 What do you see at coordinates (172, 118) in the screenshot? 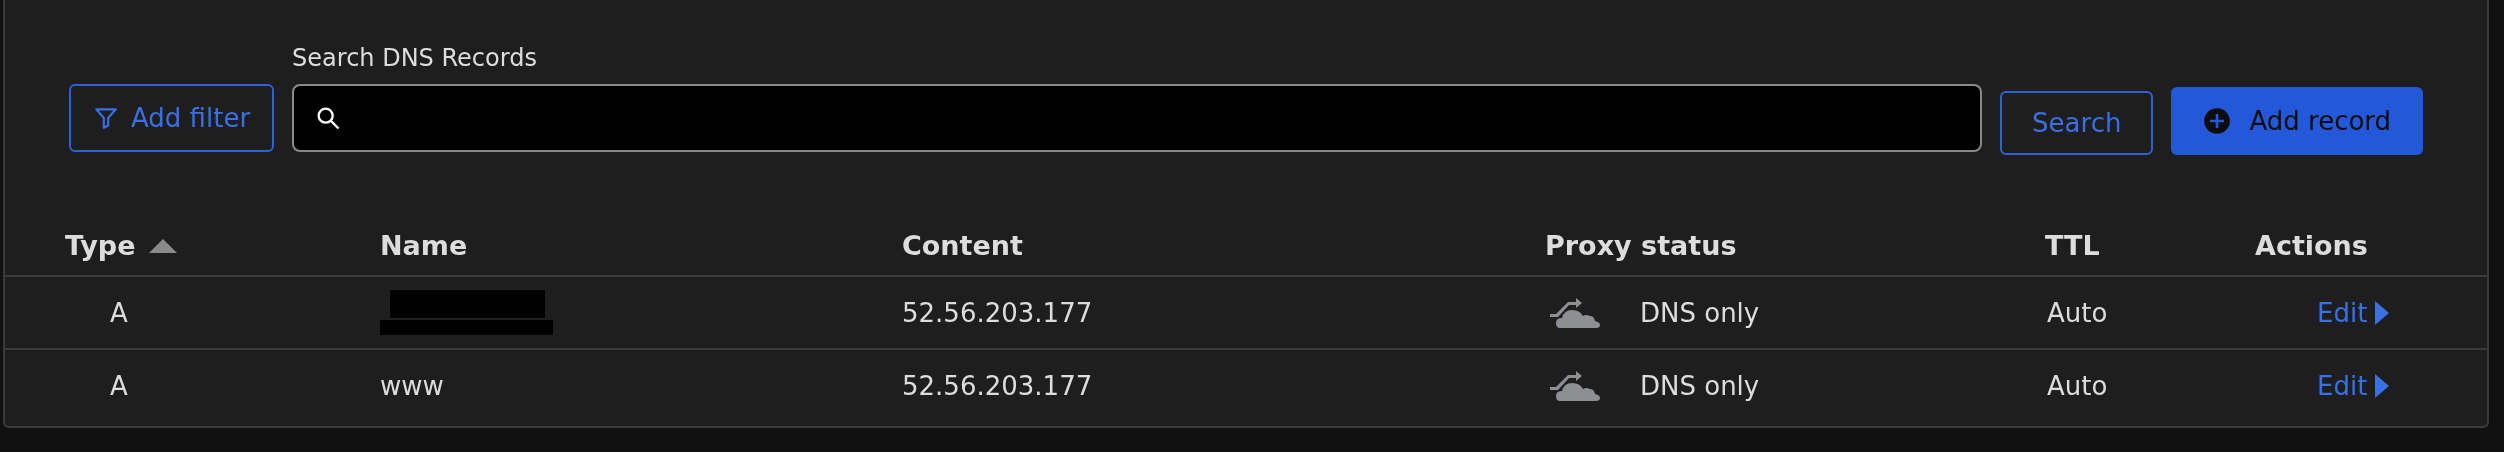
I see `add-filter-button: Add filter` at bounding box center [172, 118].